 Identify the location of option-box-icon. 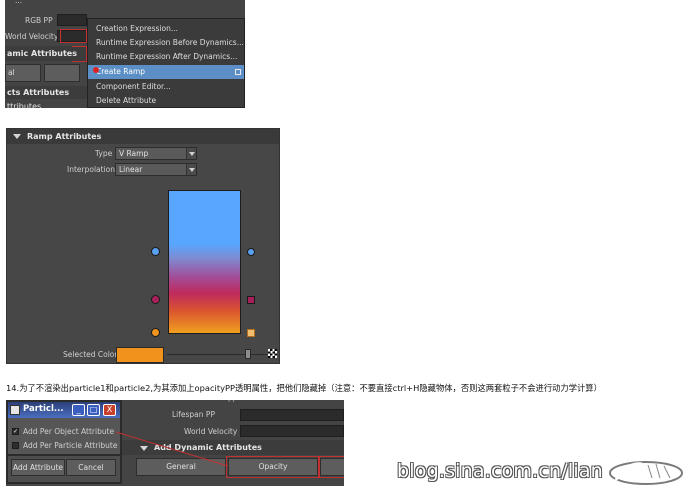
(238, 72).